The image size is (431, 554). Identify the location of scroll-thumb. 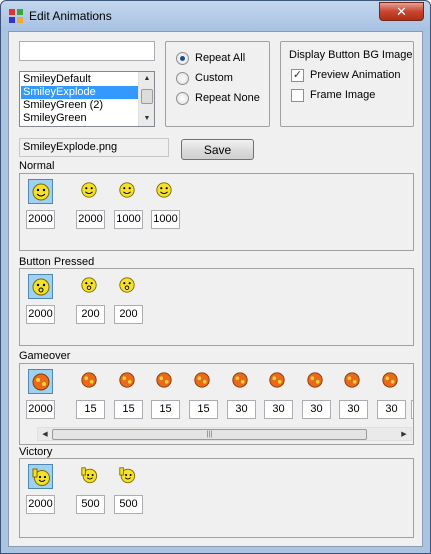
(147, 96).